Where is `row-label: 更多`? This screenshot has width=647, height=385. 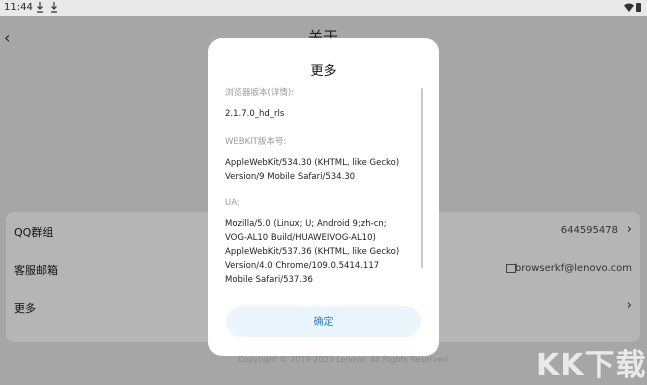 row-label: 更多 is located at coordinates (25, 308).